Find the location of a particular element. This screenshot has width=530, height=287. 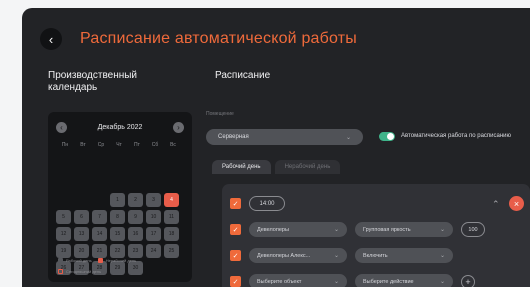

calendar-day: 10 is located at coordinates (153, 217).